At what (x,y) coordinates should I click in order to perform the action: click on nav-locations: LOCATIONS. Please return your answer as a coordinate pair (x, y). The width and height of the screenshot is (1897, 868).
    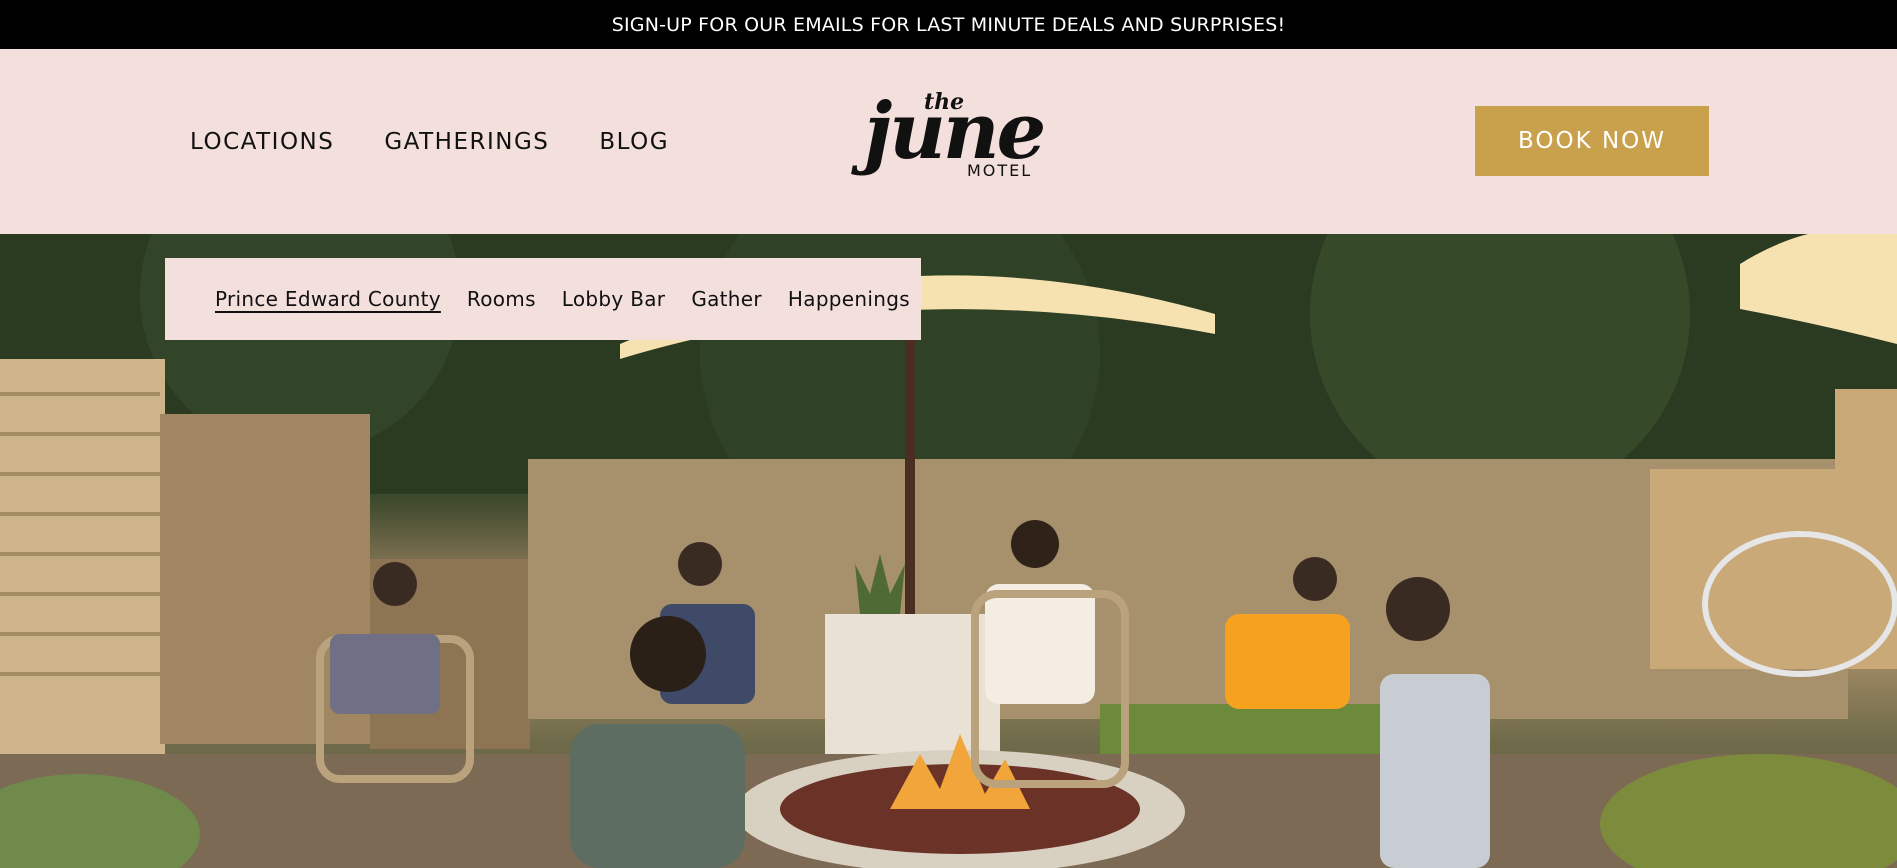
    Looking at the image, I should click on (262, 142).